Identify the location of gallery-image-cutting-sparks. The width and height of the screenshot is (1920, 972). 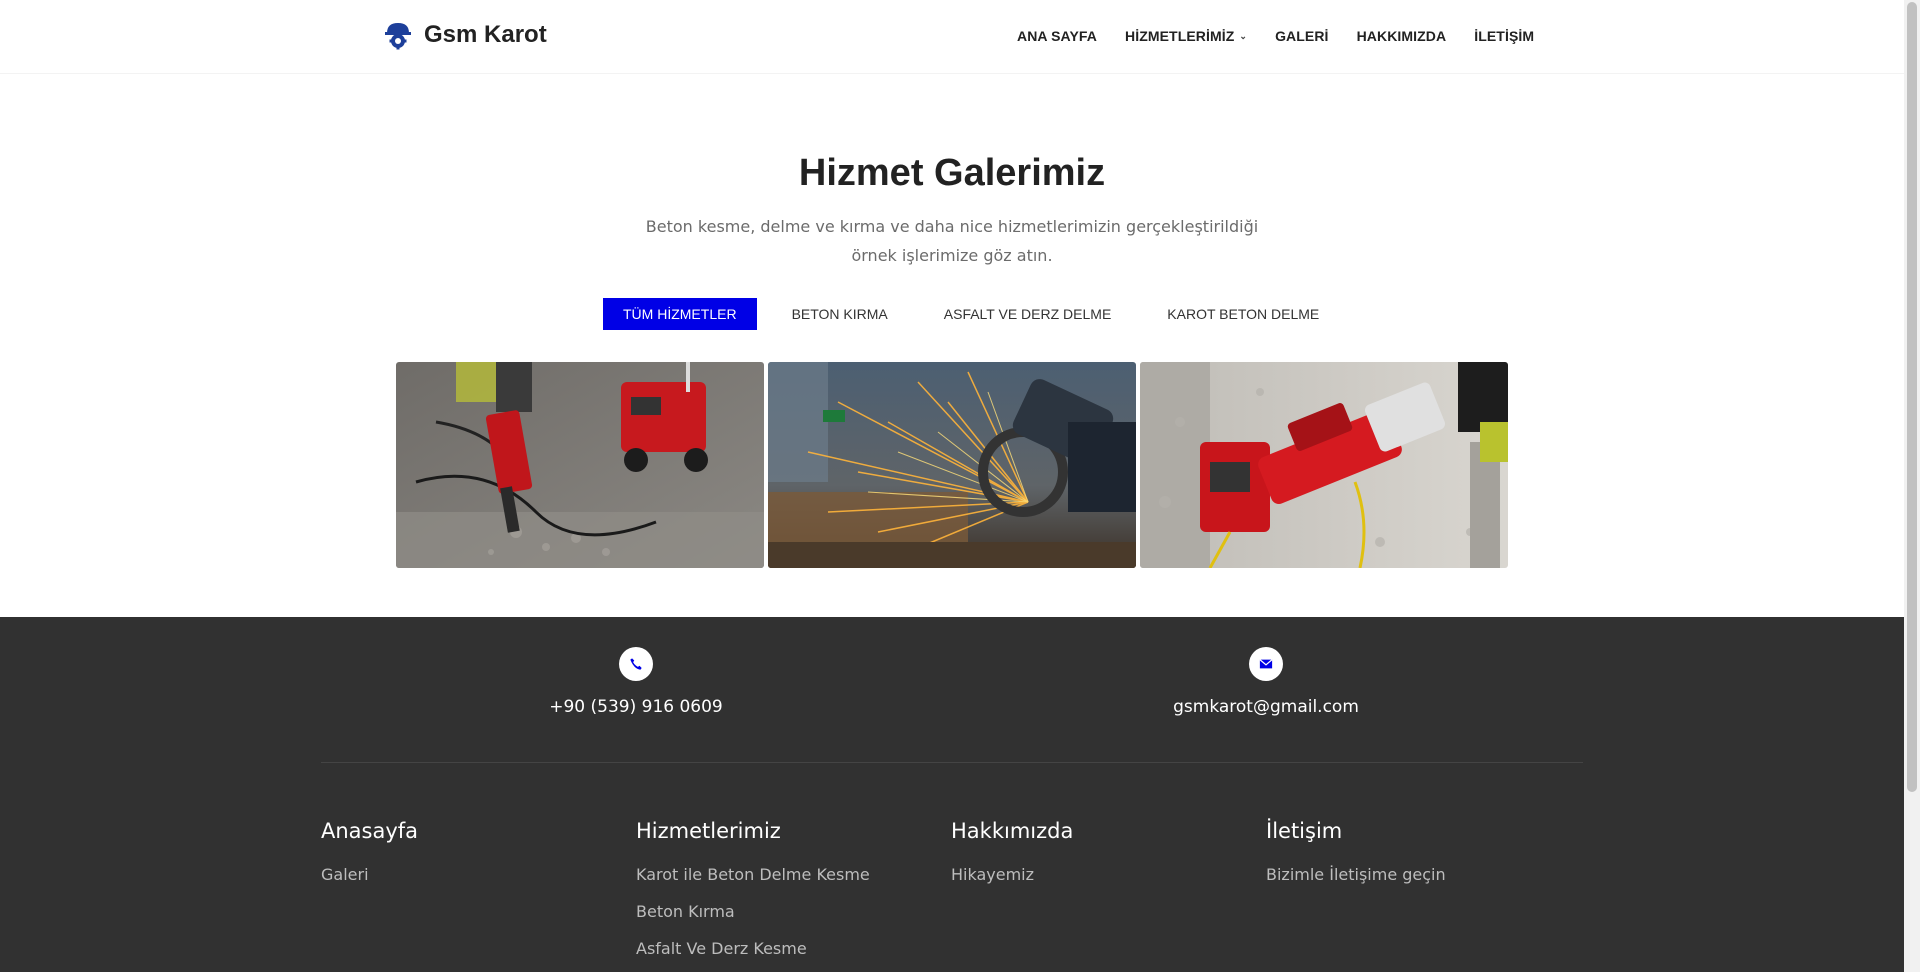
(952, 465).